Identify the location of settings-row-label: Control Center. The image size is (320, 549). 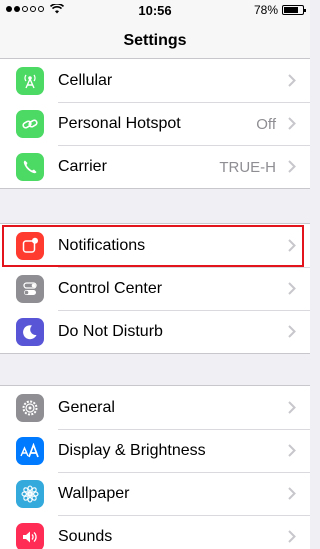
(110, 288).